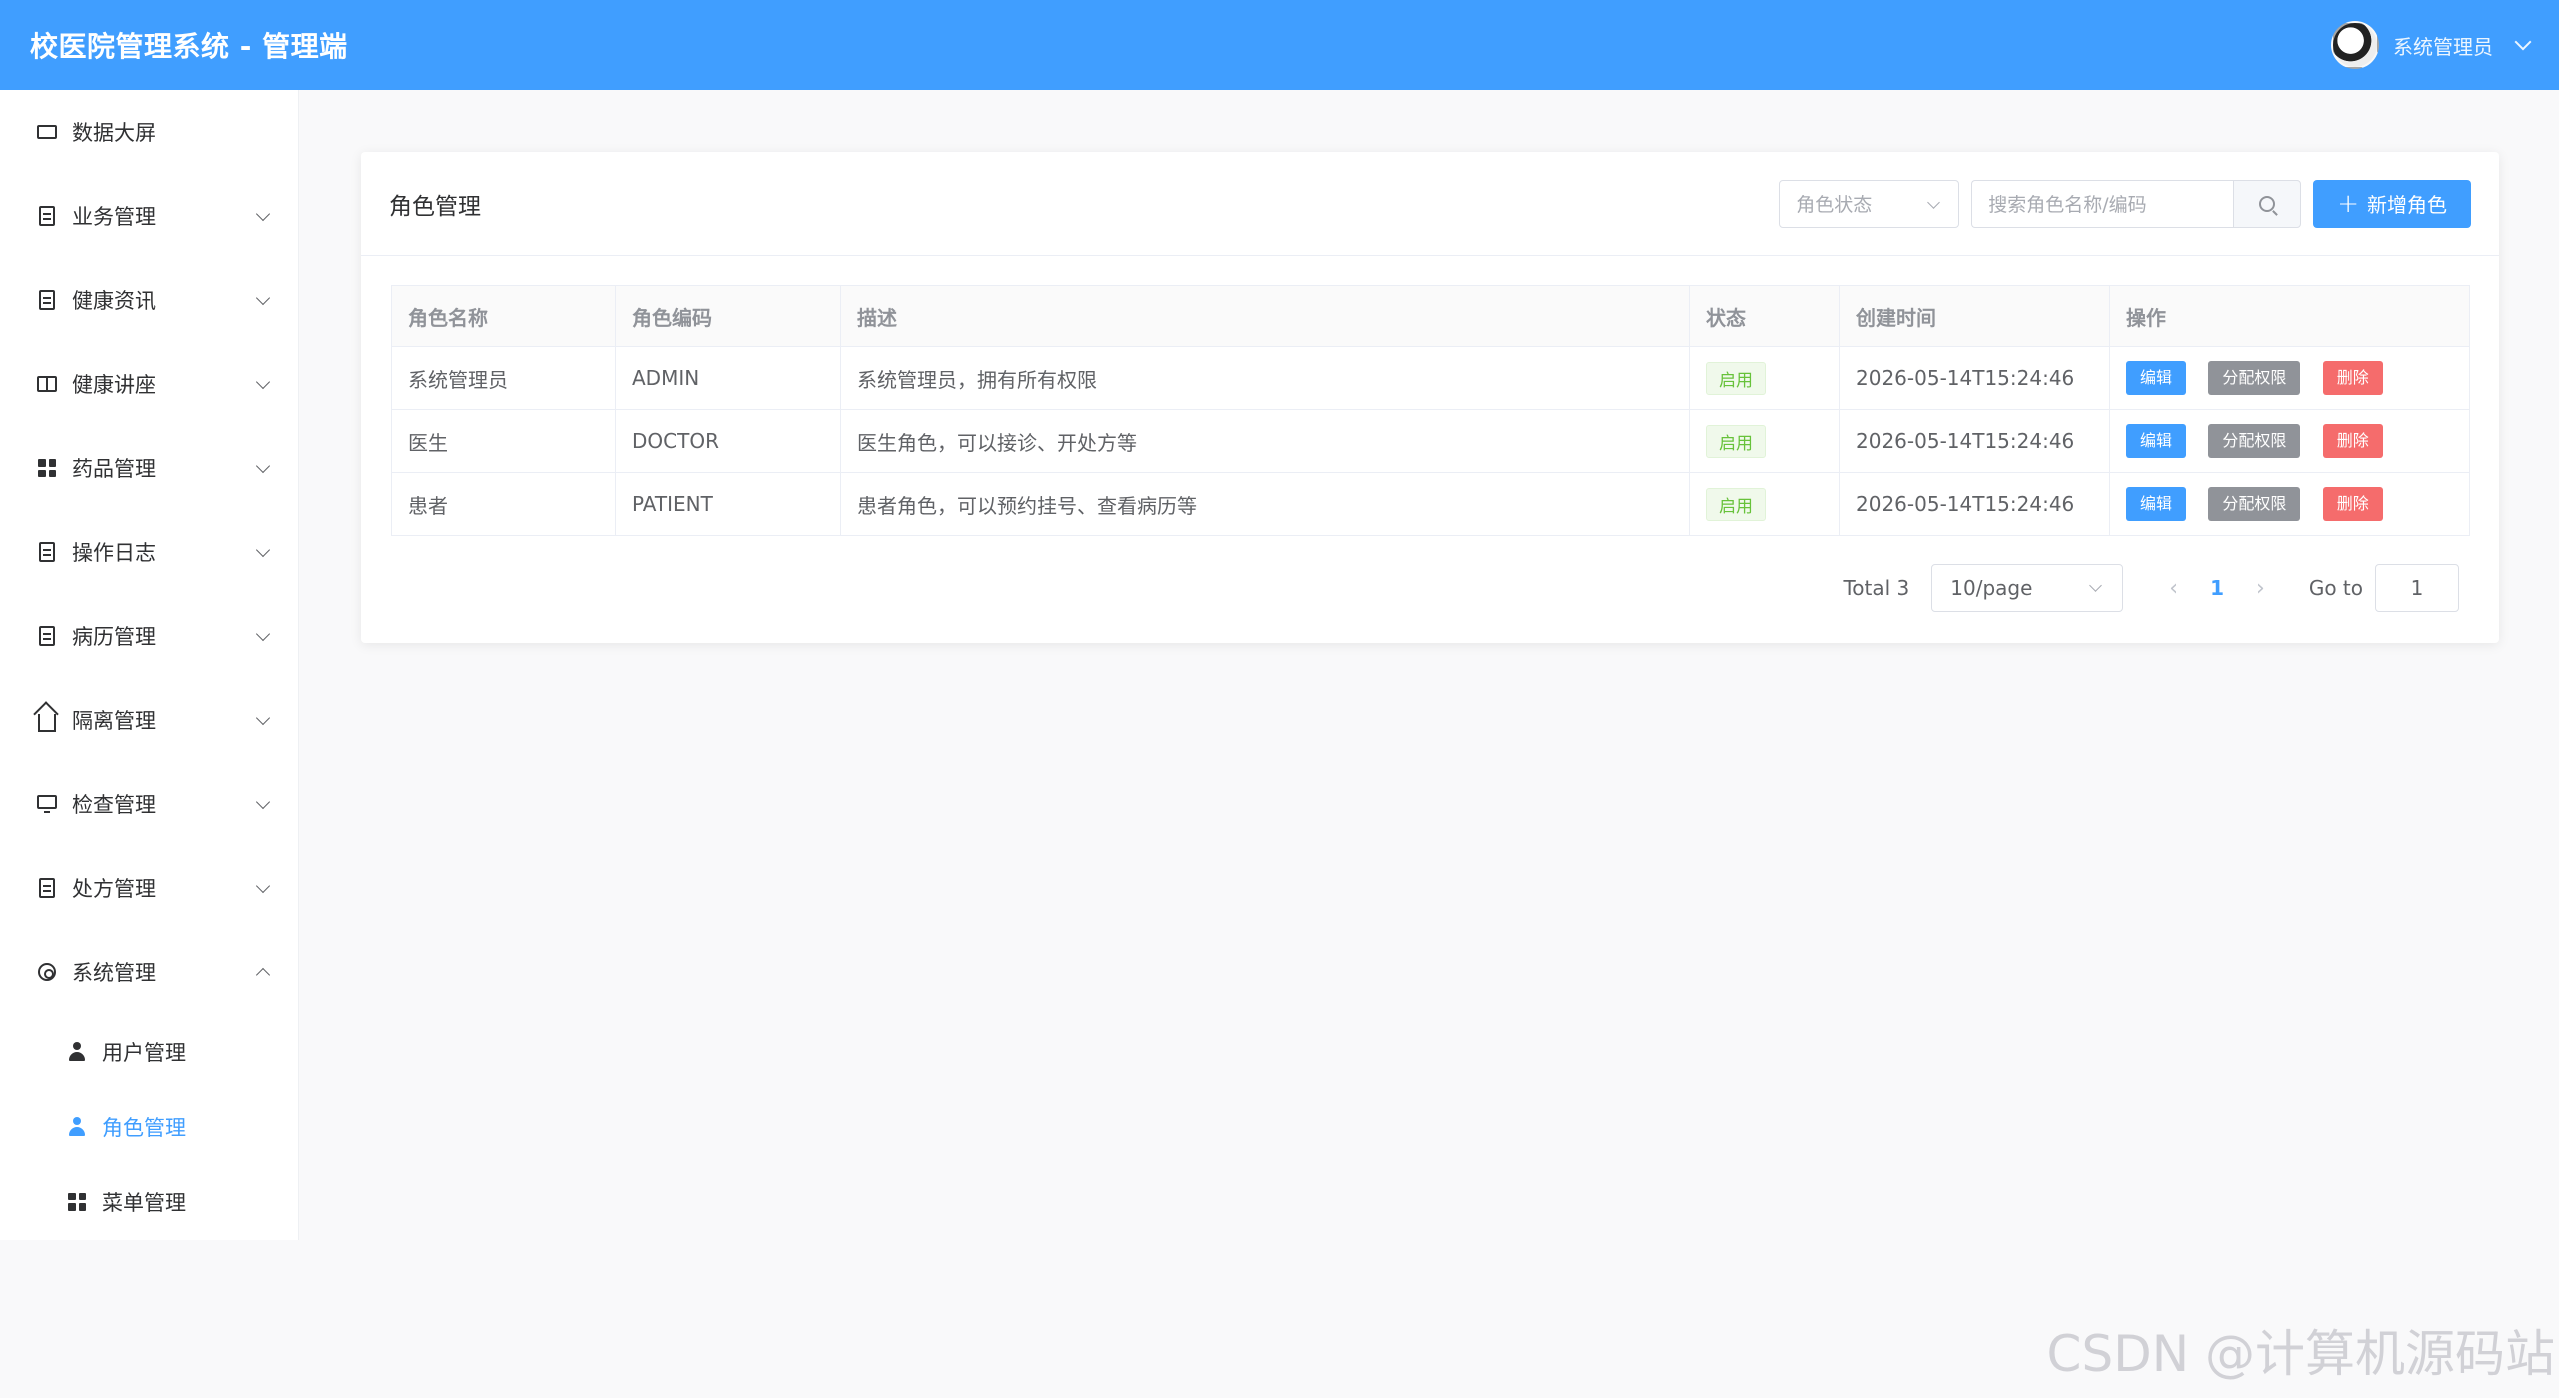 The height and width of the screenshot is (1398, 2559). I want to click on page-size-value: 10/page, so click(1991, 588).